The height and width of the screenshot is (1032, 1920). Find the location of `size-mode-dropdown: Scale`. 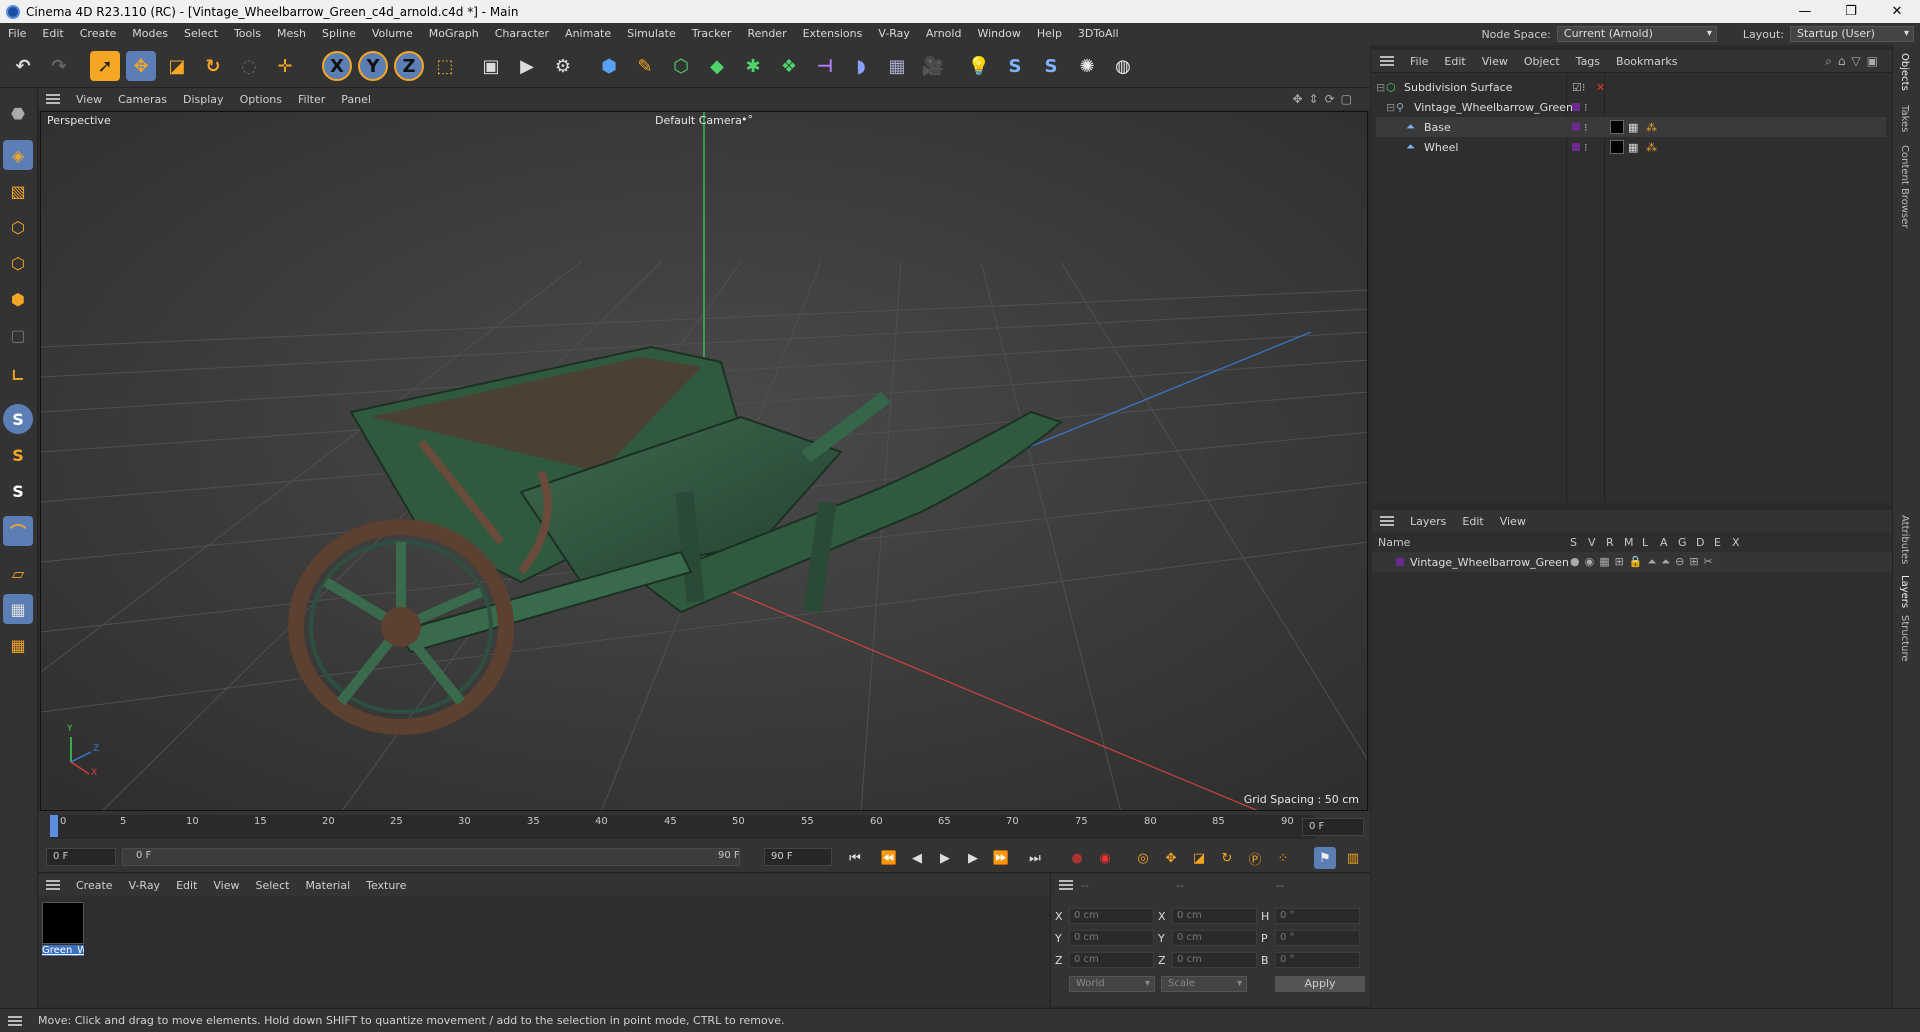

size-mode-dropdown: Scale is located at coordinates (1204, 984).